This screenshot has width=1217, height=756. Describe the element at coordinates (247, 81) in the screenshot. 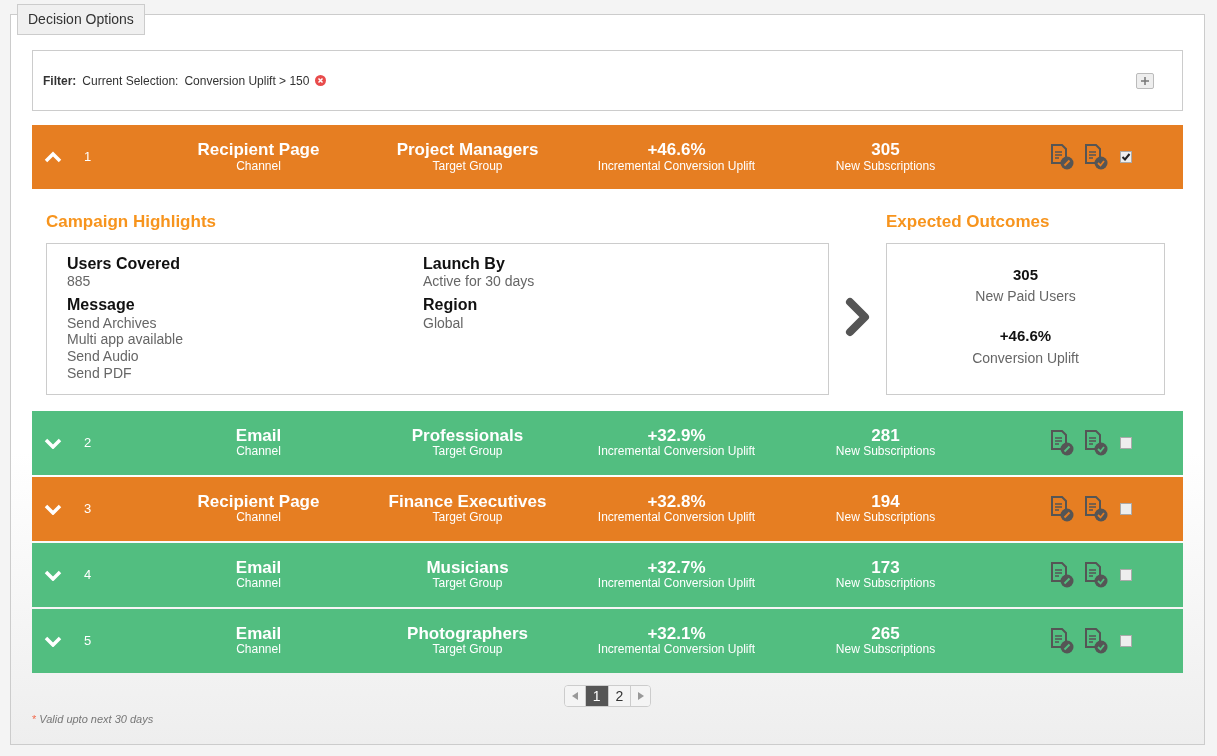

I see `filter-value: Conversion Uplift > 150` at that location.